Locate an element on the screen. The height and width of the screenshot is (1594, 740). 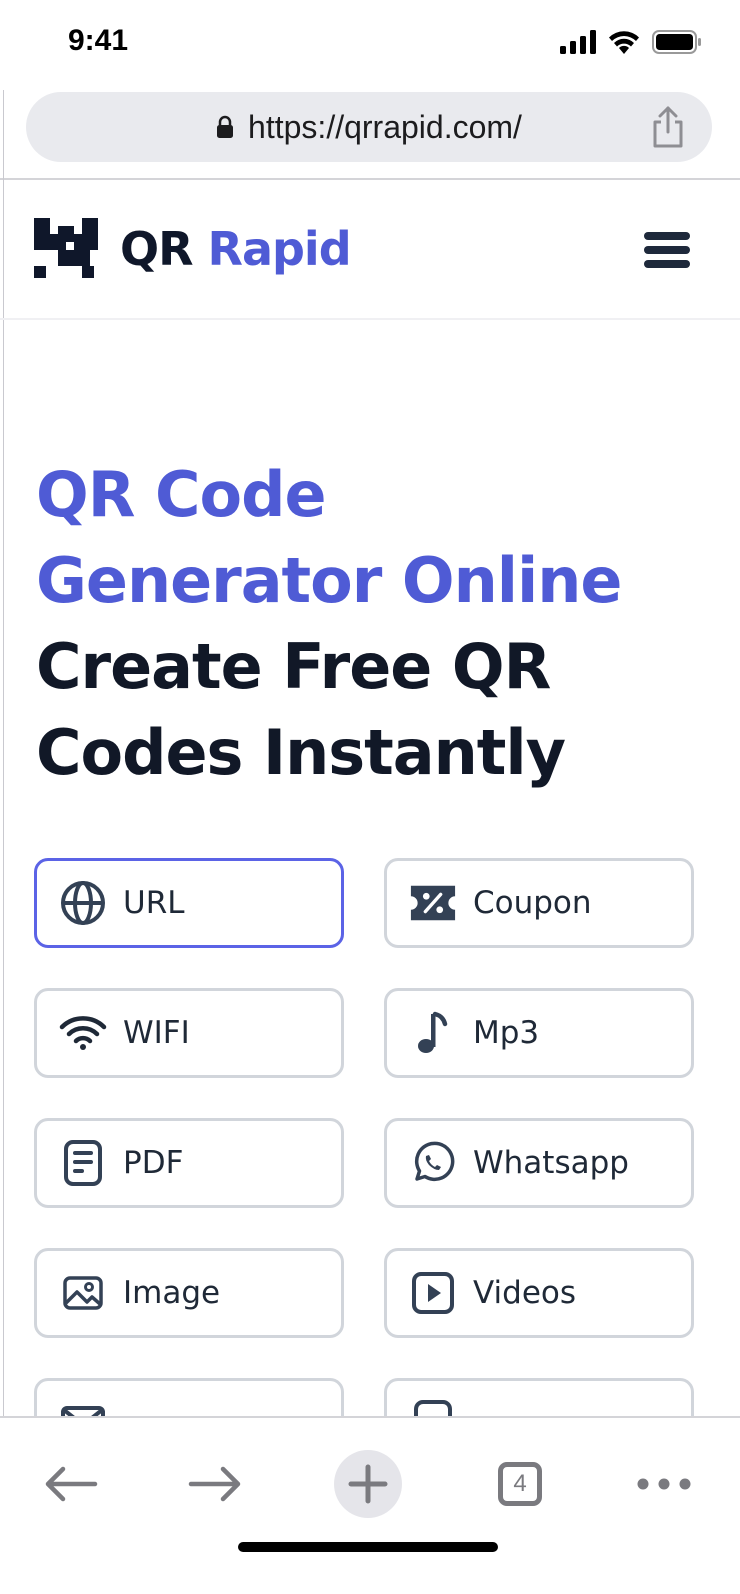
qr-type-label: WIFI is located at coordinates (156, 1033).